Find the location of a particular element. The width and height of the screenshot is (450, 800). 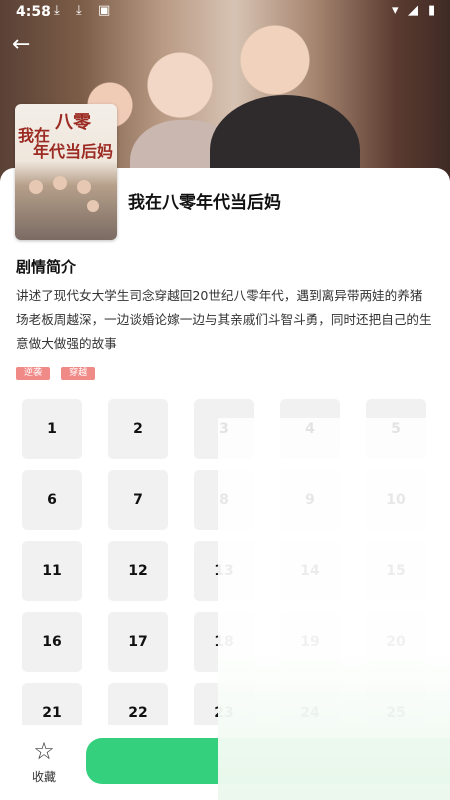

back-button: ← is located at coordinates (25, 45).